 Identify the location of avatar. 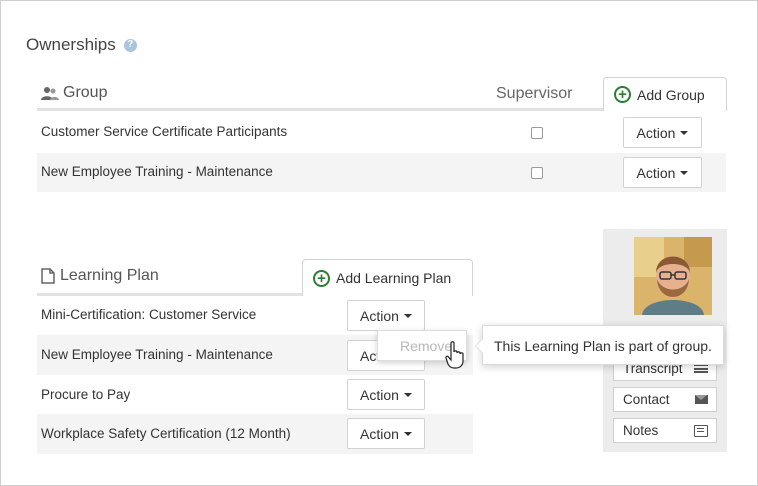
(673, 276).